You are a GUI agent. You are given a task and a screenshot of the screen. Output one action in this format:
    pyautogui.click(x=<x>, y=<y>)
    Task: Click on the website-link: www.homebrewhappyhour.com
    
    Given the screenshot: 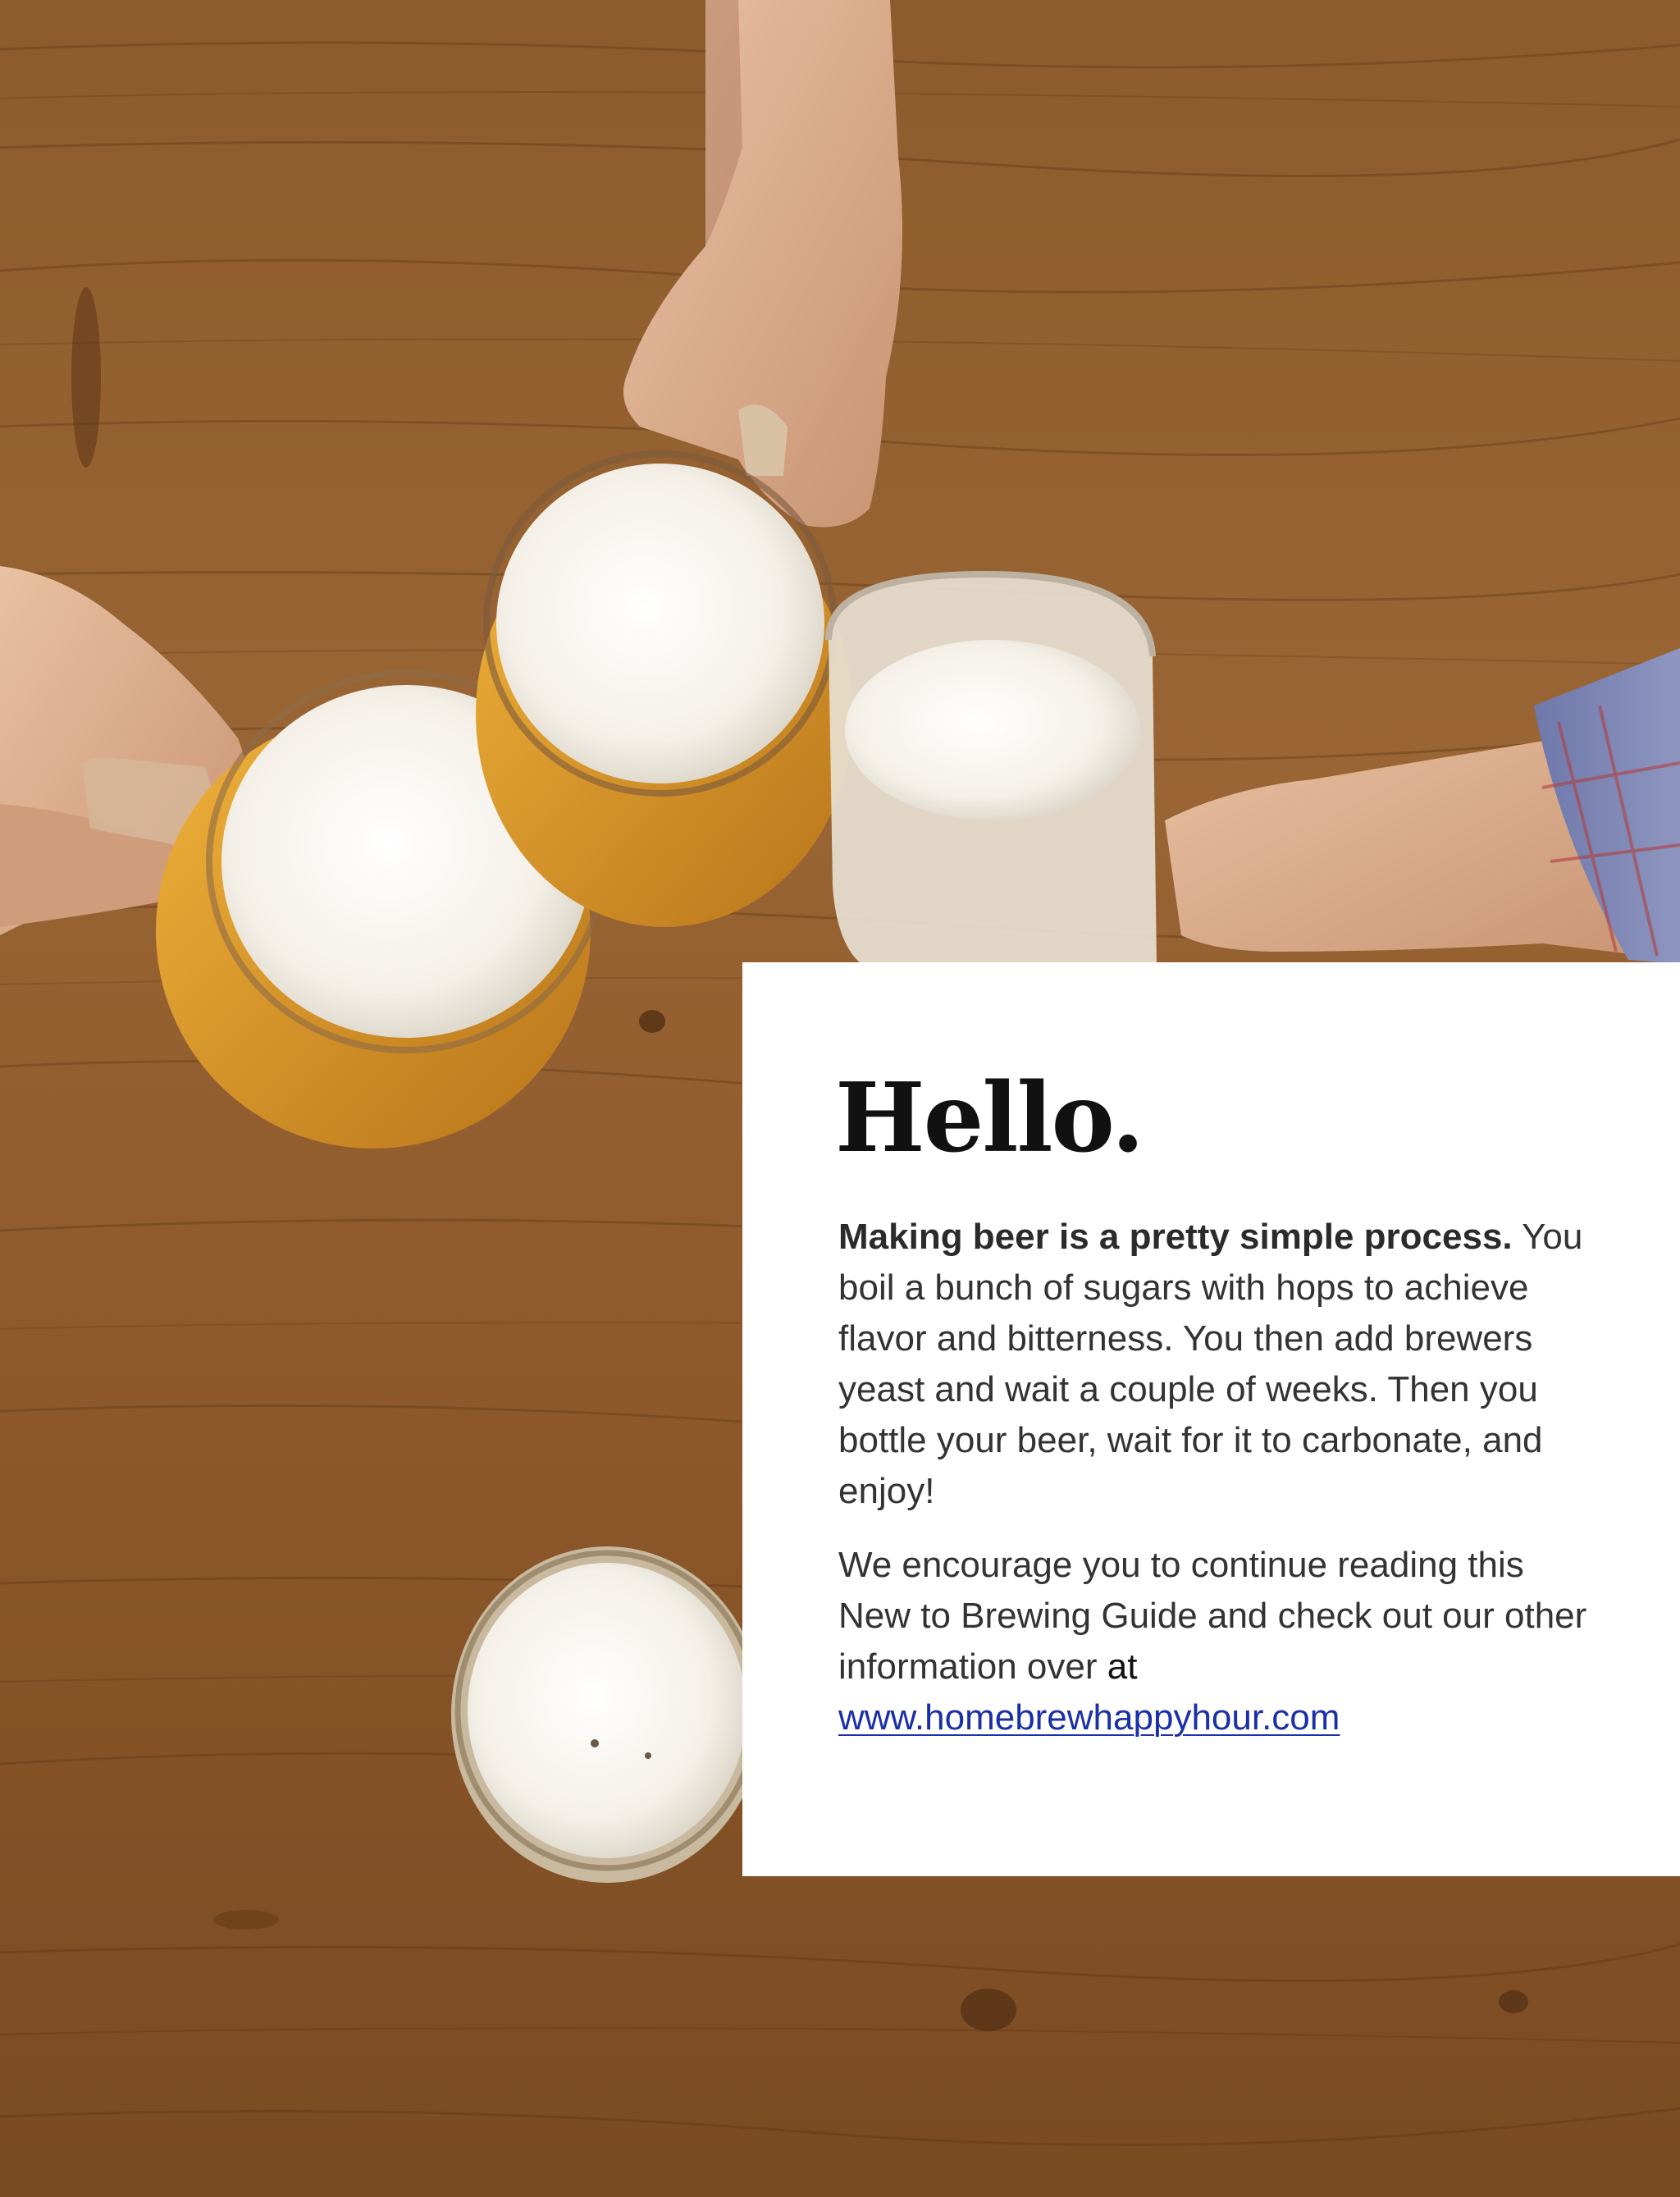 What is the action you would take?
    pyautogui.click(x=1089, y=1717)
    